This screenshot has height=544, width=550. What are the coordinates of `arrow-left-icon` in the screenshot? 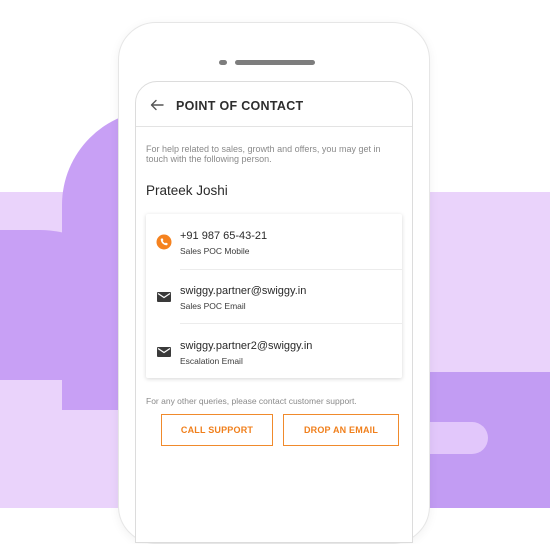 It's located at (157, 105).